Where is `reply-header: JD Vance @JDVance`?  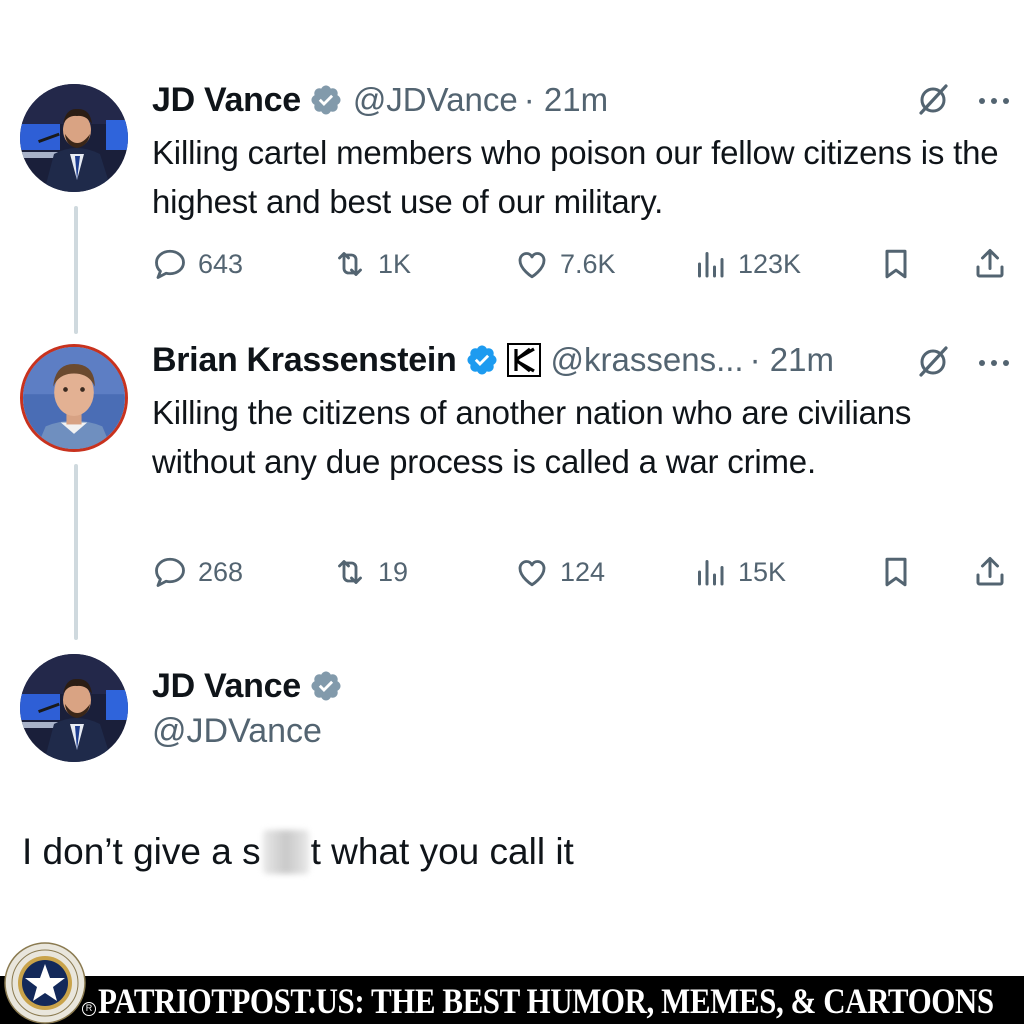 reply-header: JD Vance @JDVance is located at coordinates (247, 707).